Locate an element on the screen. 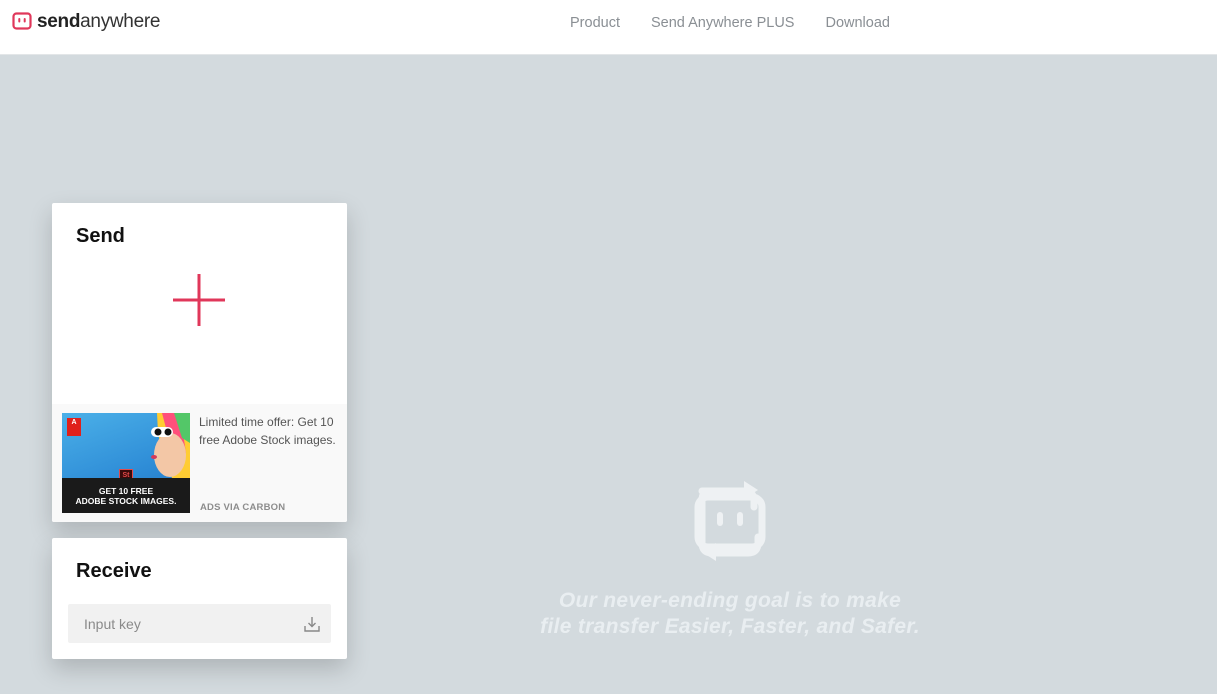 Image resolution: width=1217 pixels, height=694 pixels. ad-via-carbon: ADS VIA CARBON is located at coordinates (242, 507).